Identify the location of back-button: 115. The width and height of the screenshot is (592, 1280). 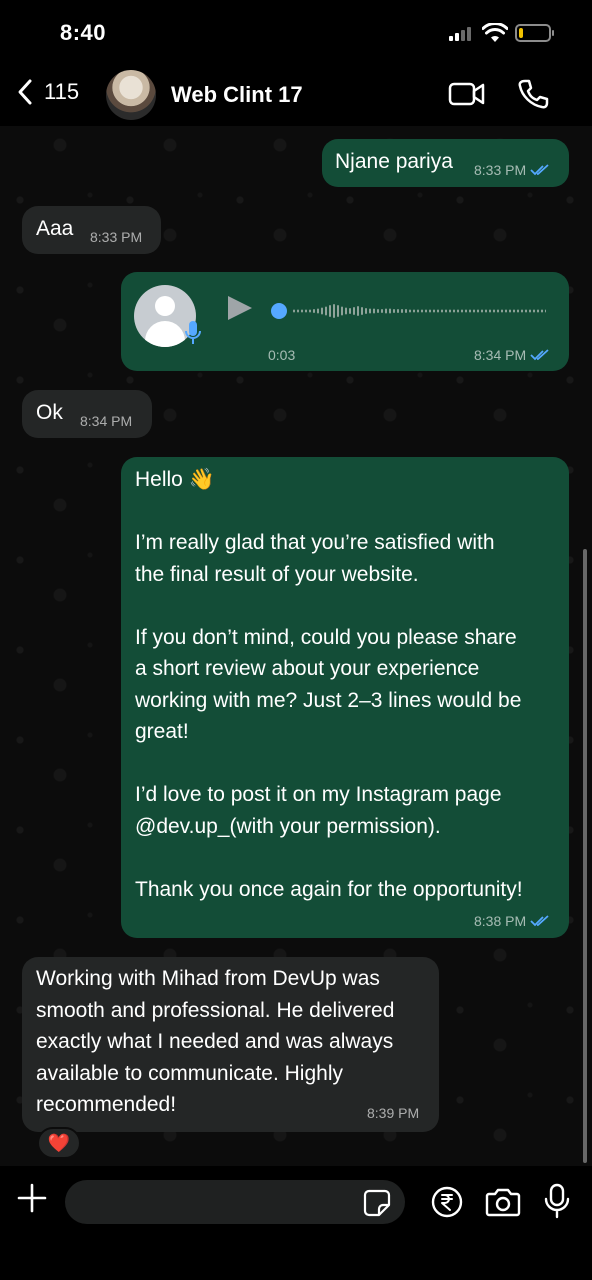
(47, 92).